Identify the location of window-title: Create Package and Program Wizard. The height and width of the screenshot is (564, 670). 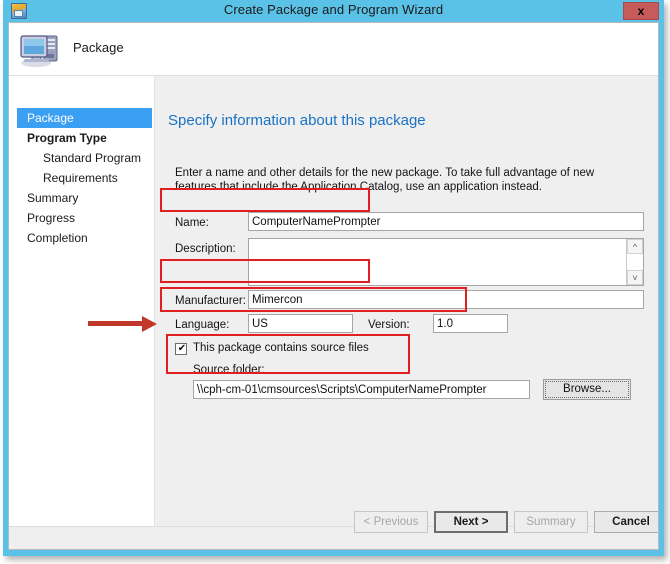
(333, 9).